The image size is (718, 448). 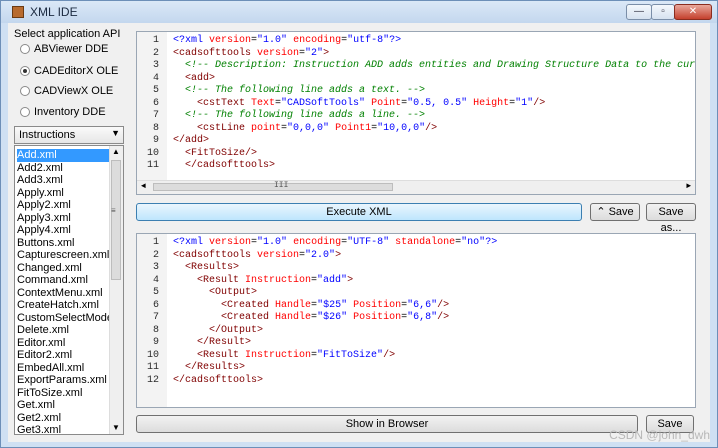 I want to click on maximize-button: ▫, so click(x=663, y=12).